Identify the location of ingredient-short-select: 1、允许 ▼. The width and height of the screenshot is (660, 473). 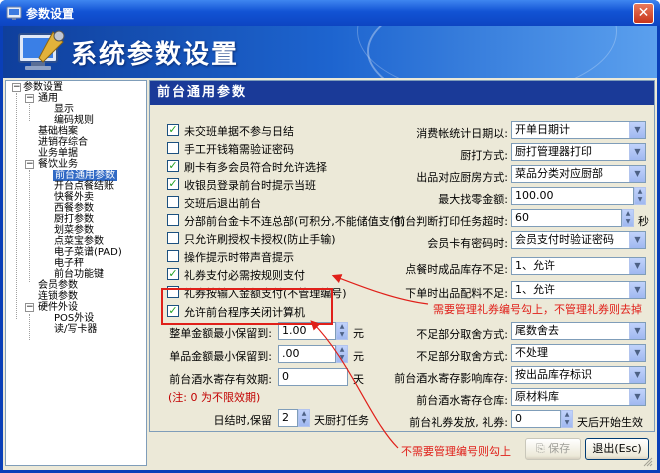
(578, 290).